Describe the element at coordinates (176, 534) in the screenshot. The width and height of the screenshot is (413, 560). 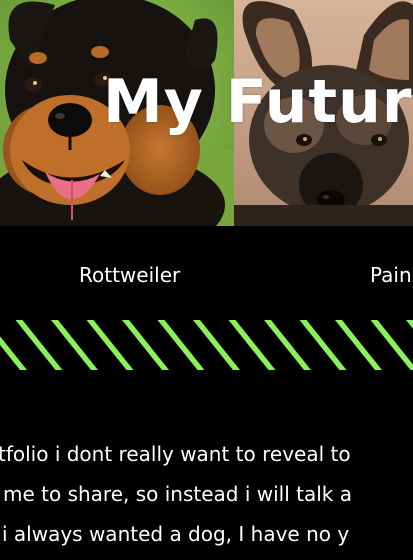
I see `paragraph-line: i always wanted a dog, I have no y` at that location.